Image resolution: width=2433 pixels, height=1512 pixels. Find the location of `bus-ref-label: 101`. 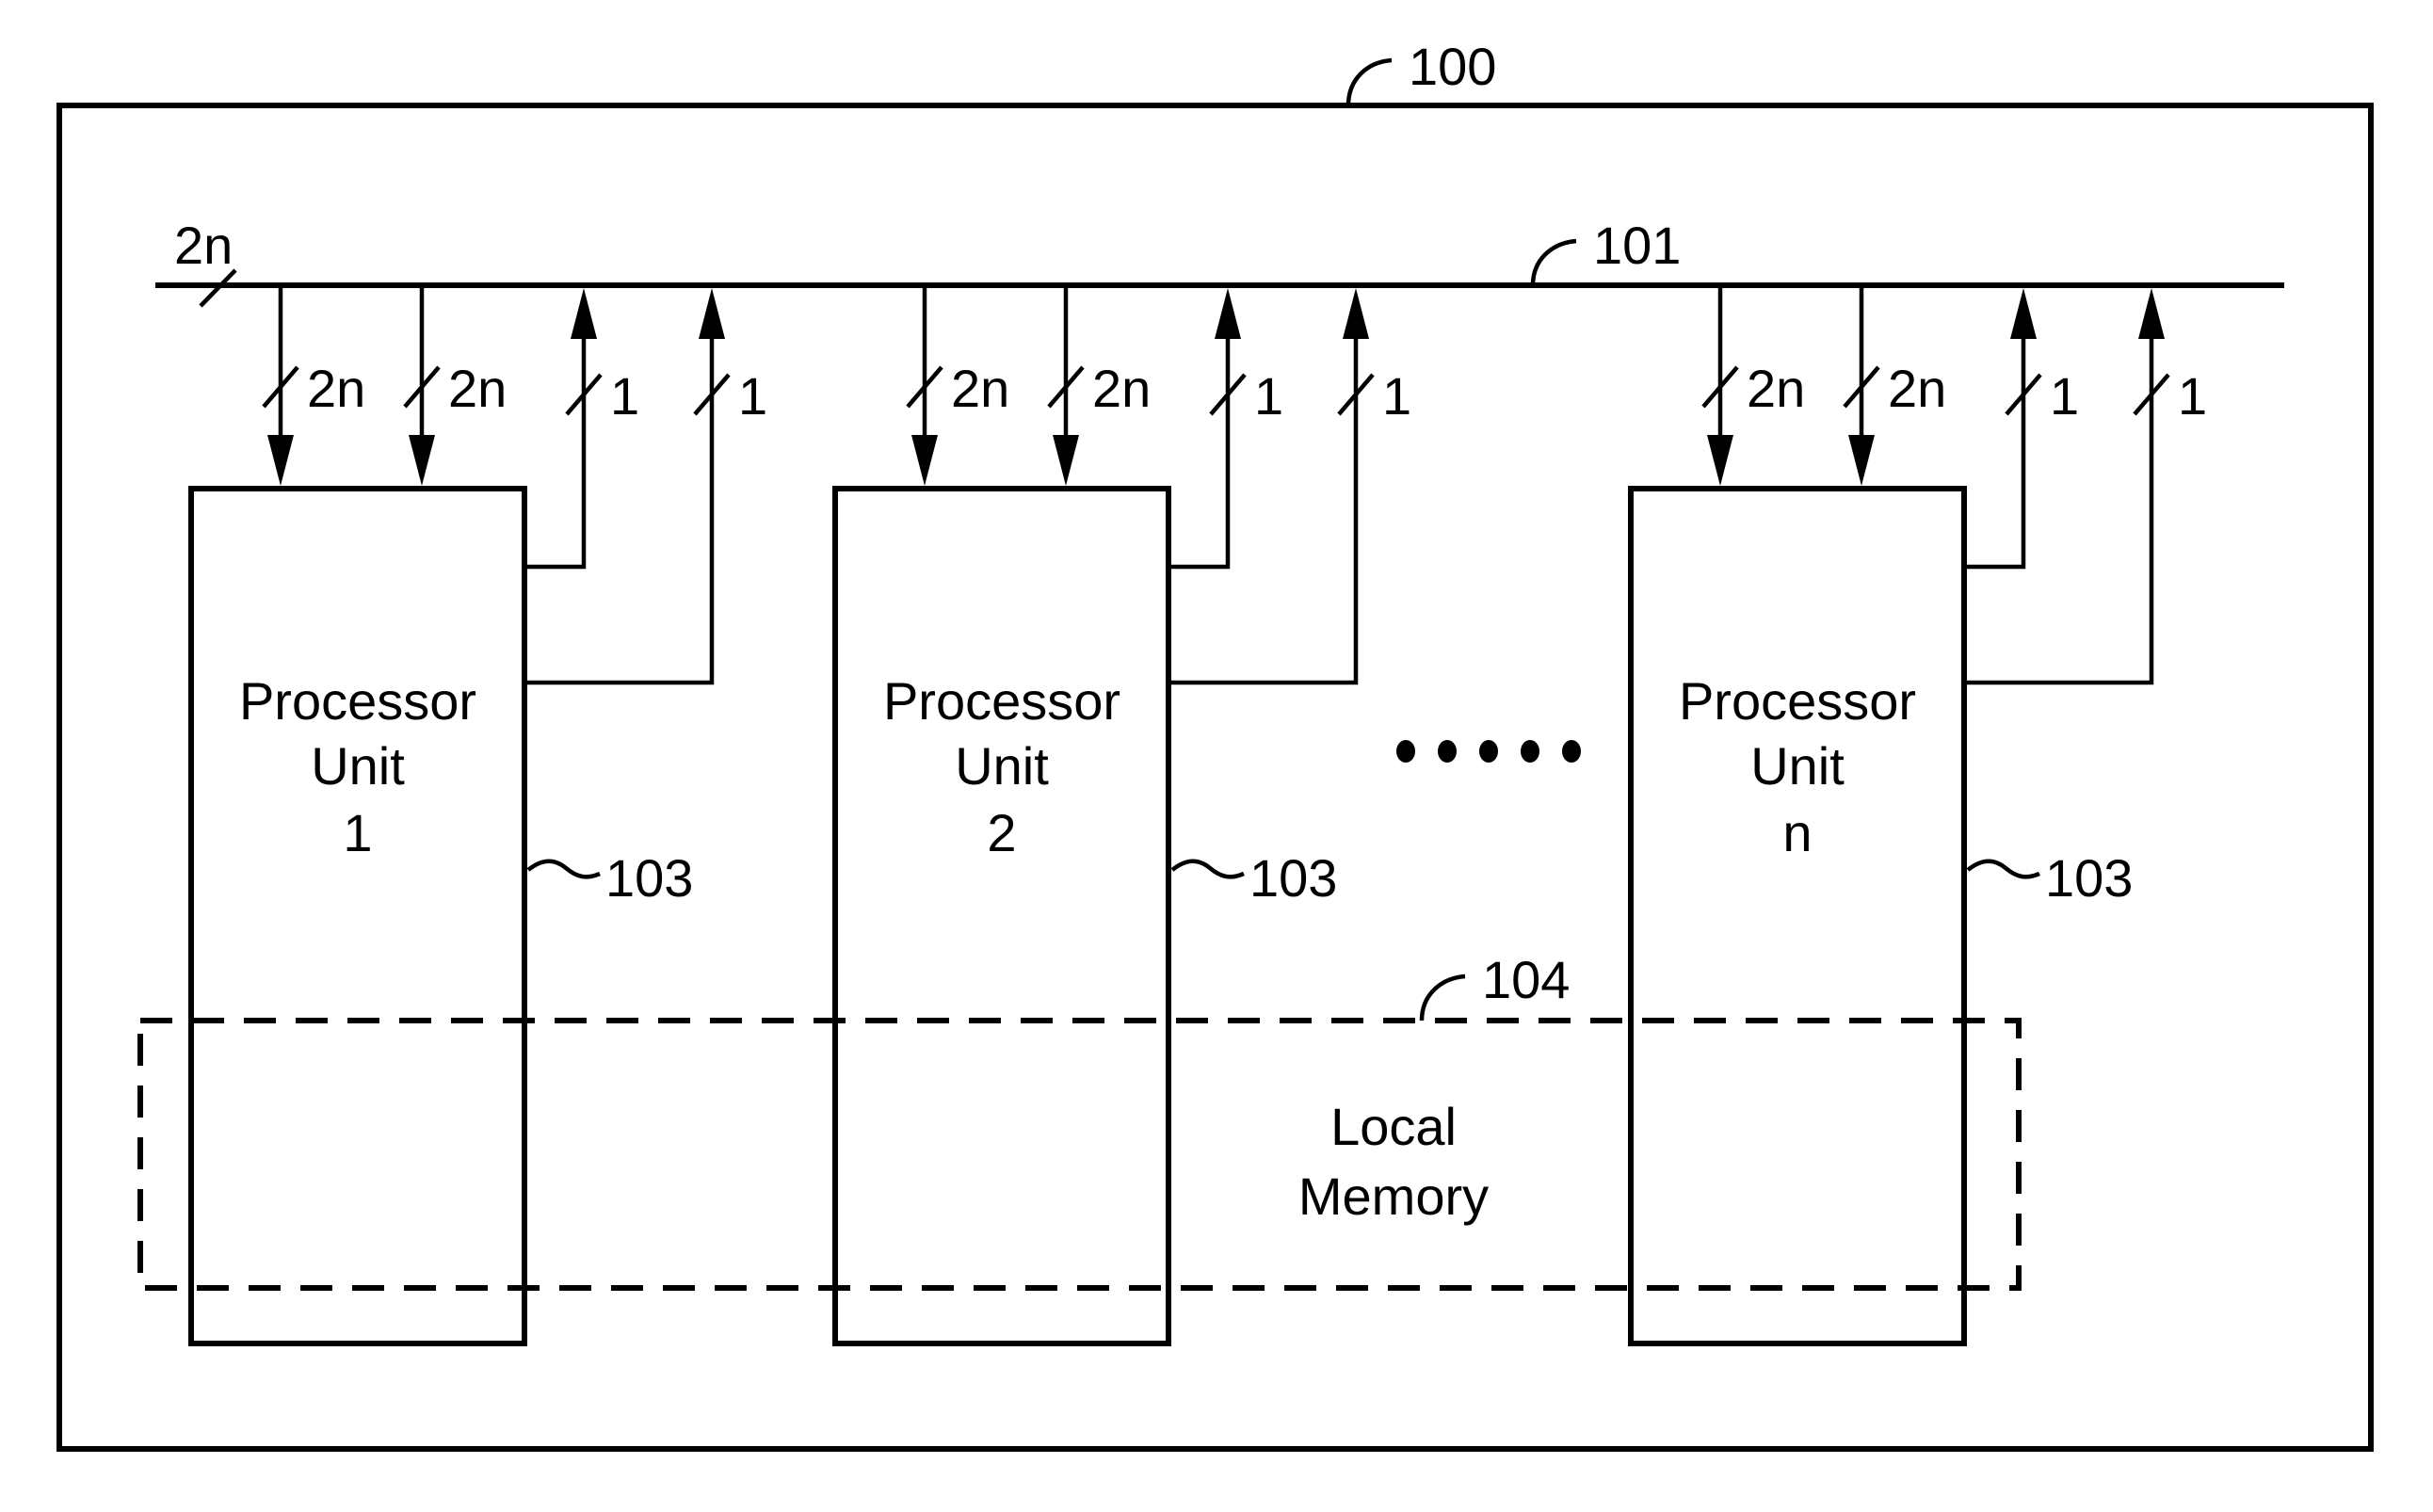

bus-ref-label: 101 is located at coordinates (1637, 245).